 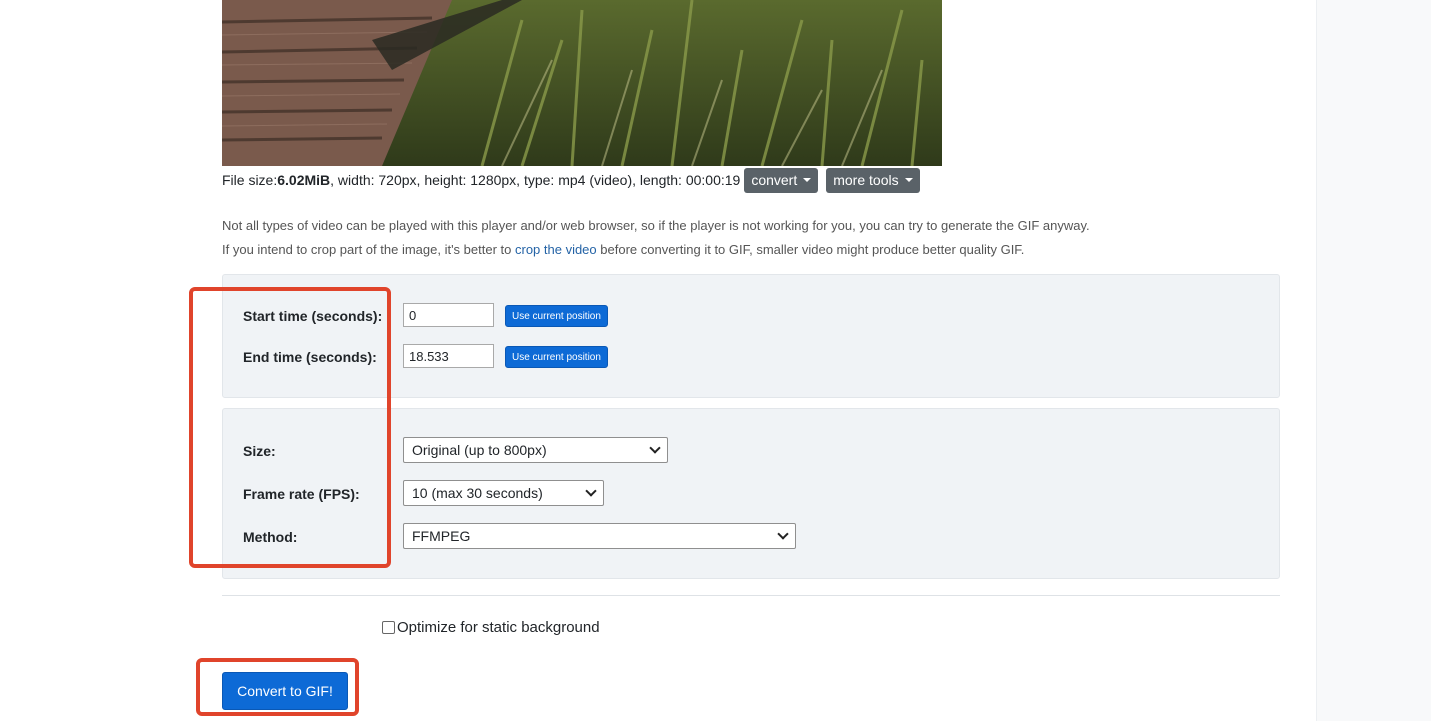 What do you see at coordinates (751, 595) in the screenshot?
I see `divider` at bounding box center [751, 595].